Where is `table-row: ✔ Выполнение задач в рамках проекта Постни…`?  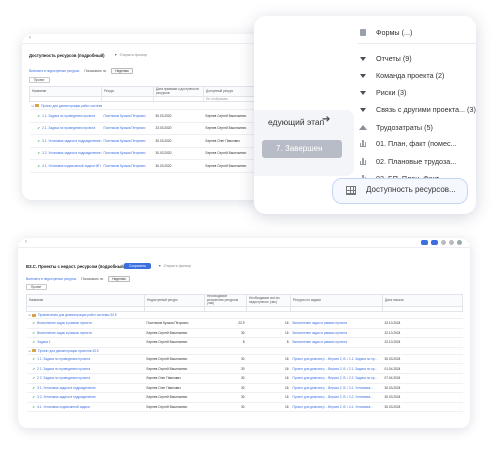 table-row: ✔ Выполнение задач в рамках проекта Постни… is located at coordinates (244, 323).